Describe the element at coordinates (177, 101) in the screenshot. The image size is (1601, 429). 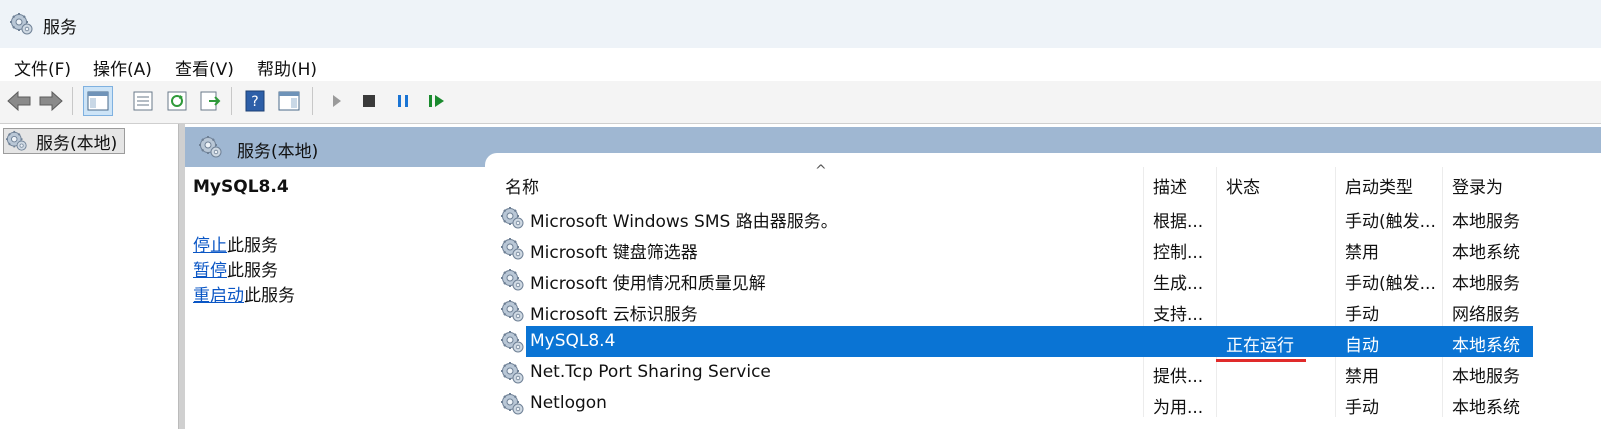
I see `refresh-icon` at that location.